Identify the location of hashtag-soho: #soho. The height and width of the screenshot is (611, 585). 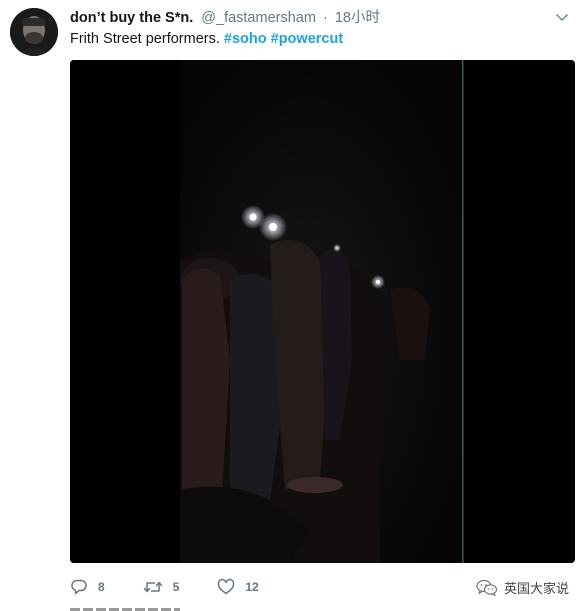
(245, 39).